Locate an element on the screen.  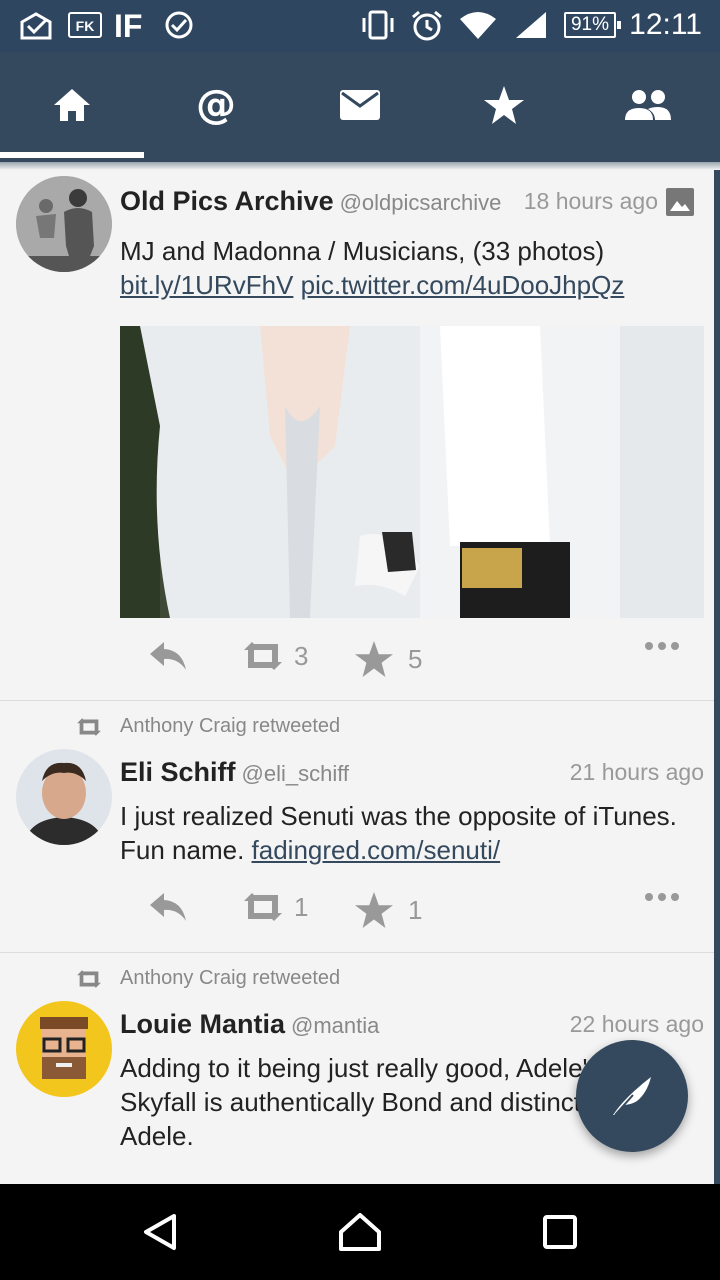
quill-icon is located at coordinates (632, 1096).